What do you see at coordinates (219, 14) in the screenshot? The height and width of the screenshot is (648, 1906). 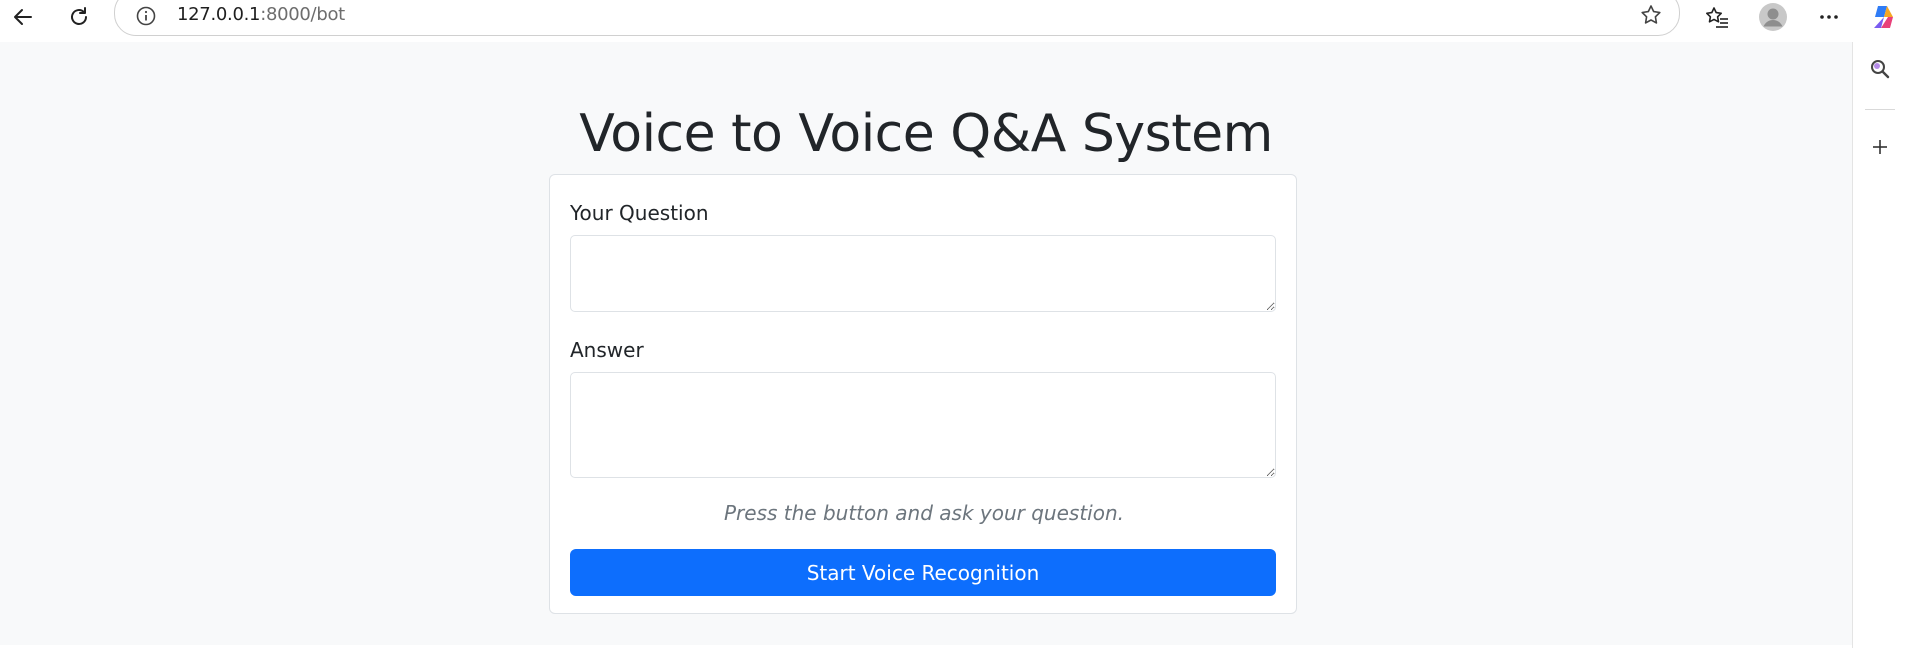 I see `url-host: 127.0.0.1` at bounding box center [219, 14].